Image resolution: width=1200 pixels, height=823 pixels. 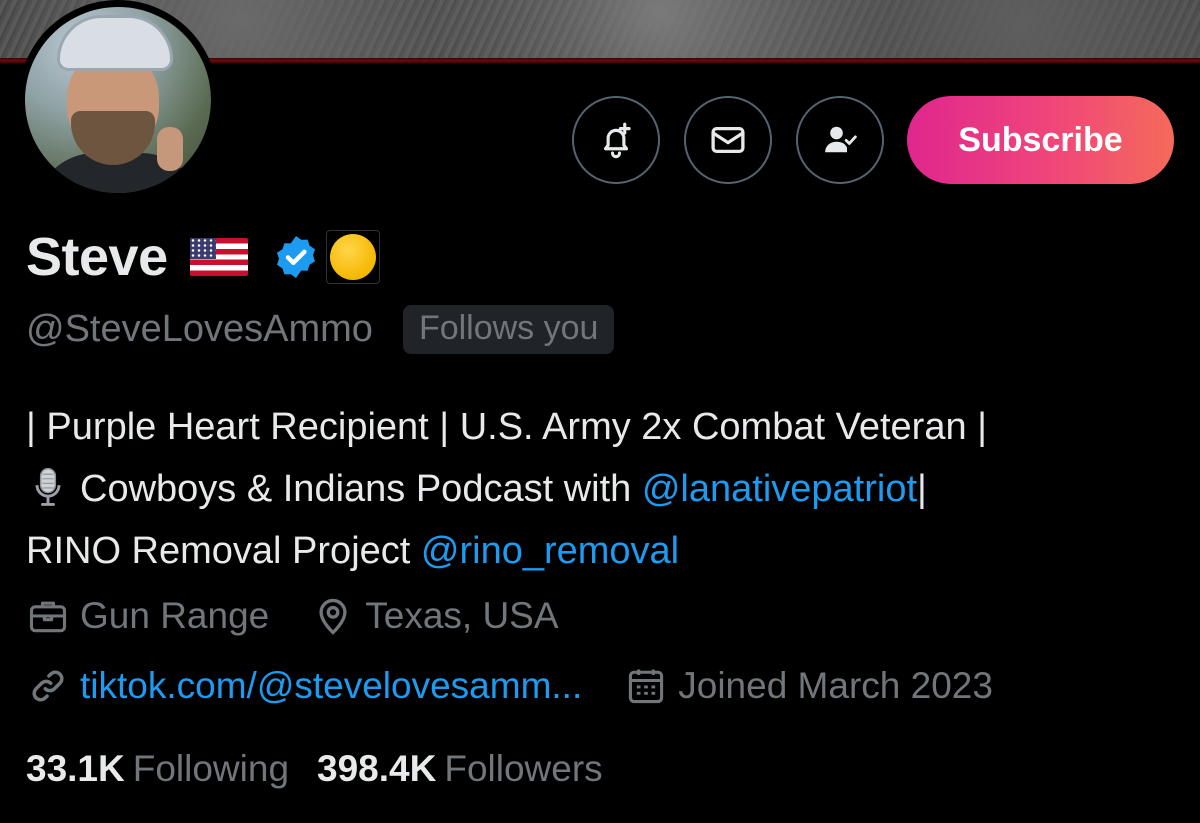 I want to click on follows-you-badge: Follows you, so click(x=508, y=329).